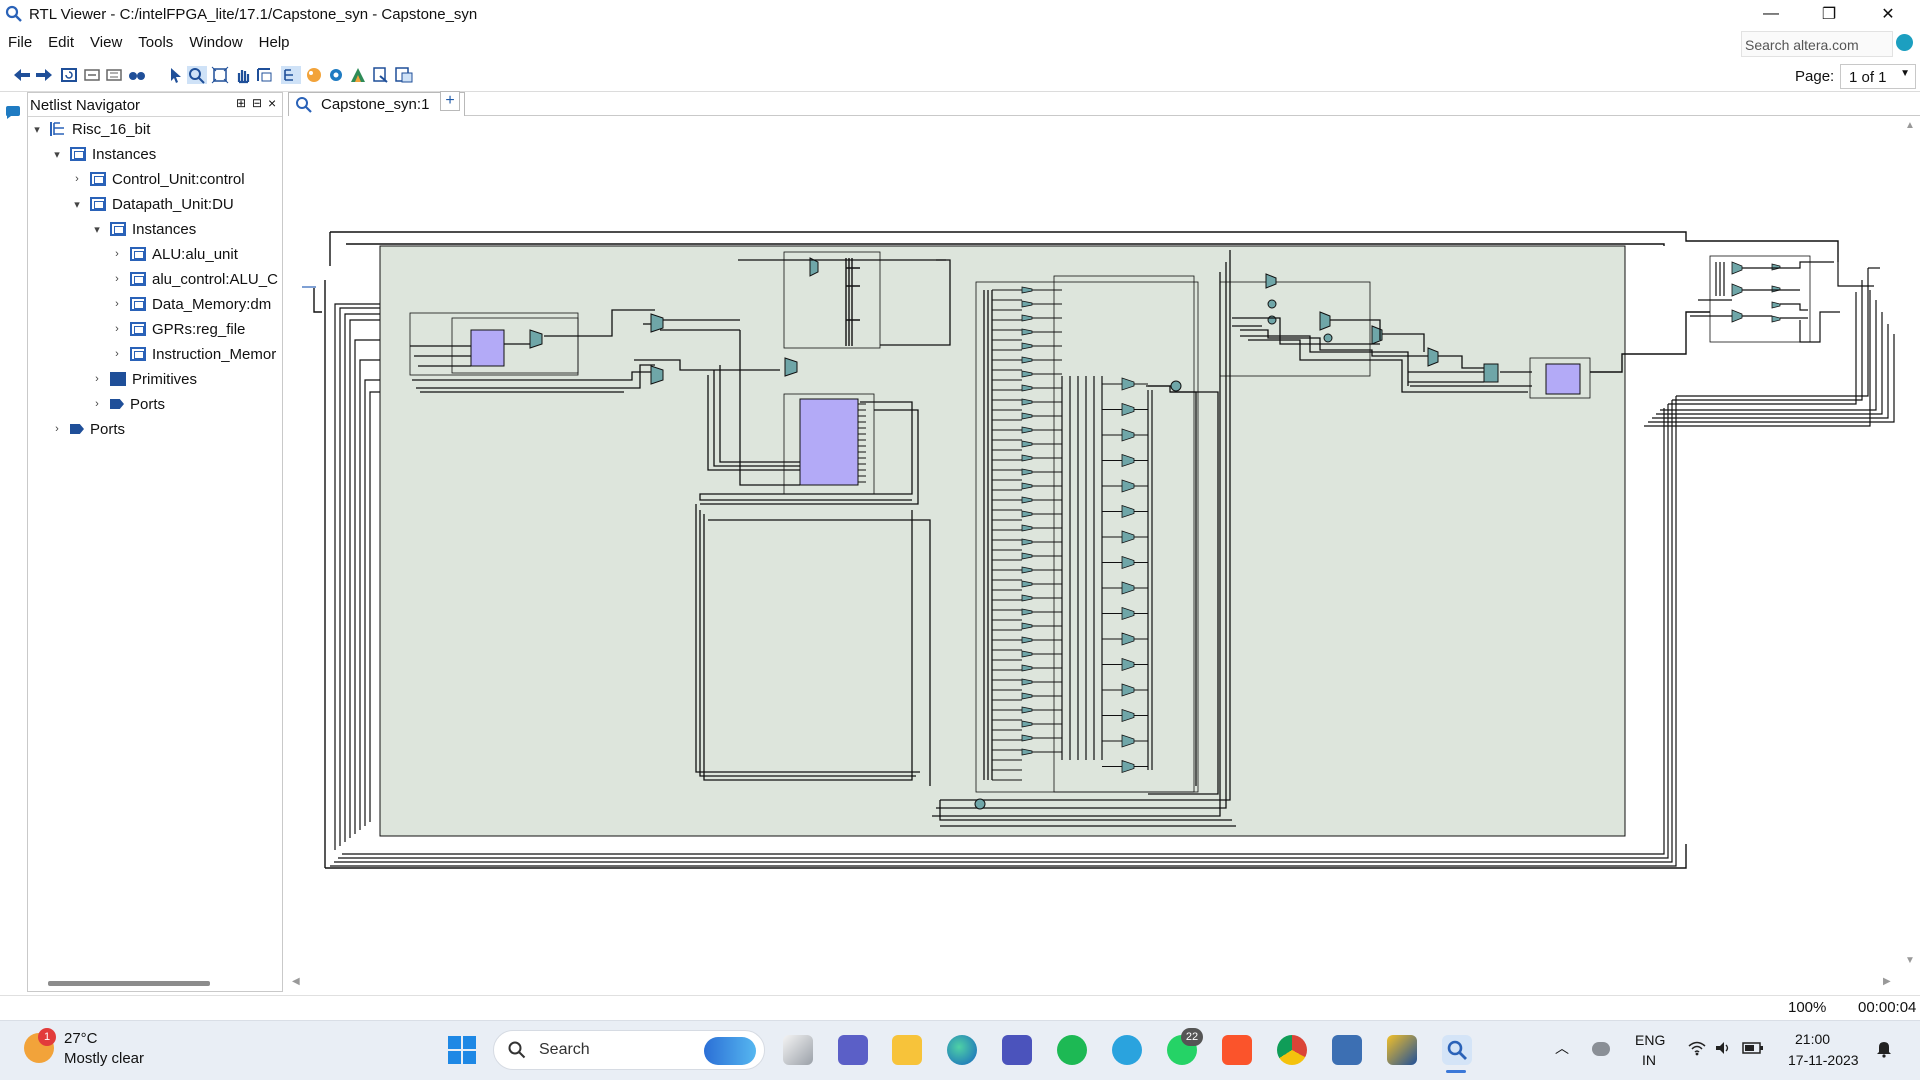  Describe the element at coordinates (104, 1058) in the screenshot. I see `weather-description: Mostly clear` at that location.